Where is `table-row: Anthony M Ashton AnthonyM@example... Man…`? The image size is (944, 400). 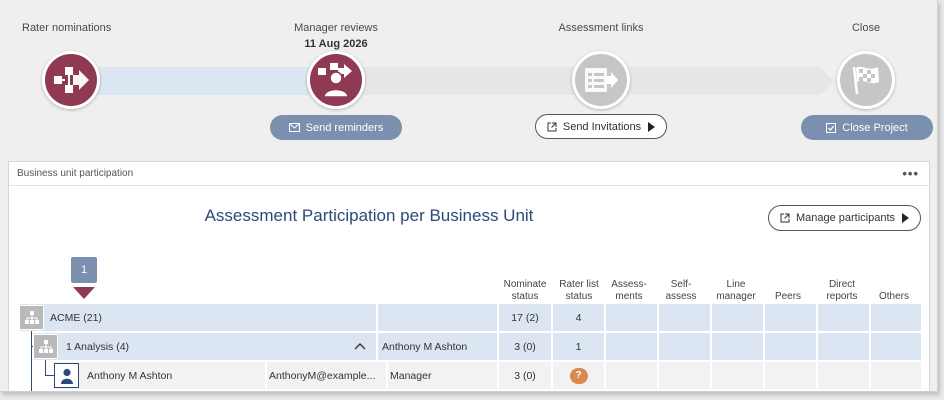 table-row: Anthony M Ashton AnthonyM@example... Man… is located at coordinates (470, 375).